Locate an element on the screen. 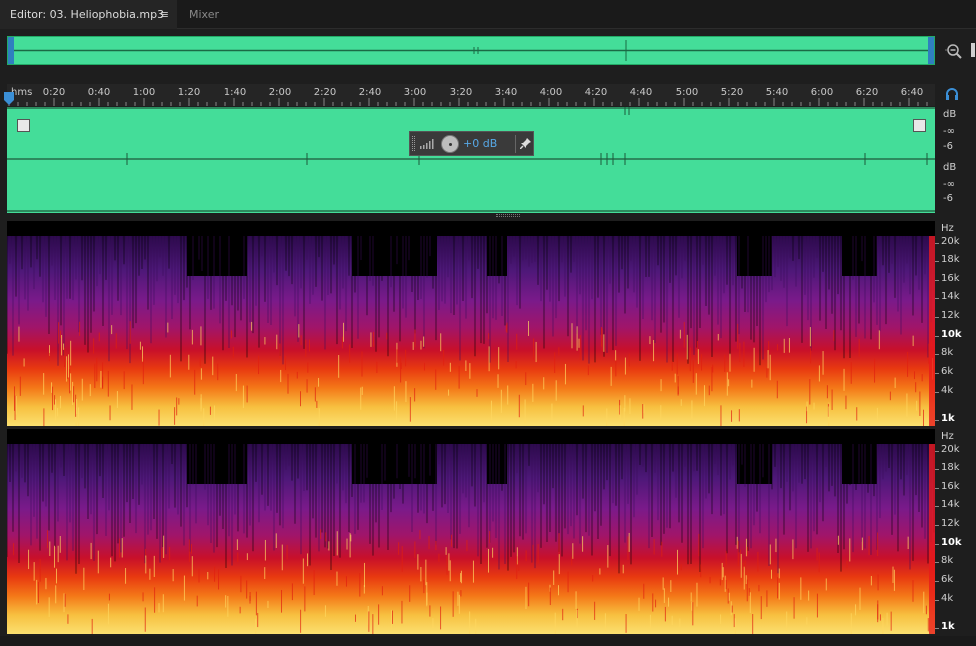 This screenshot has height=646, width=976. bottom-bar is located at coordinates (488, 641).